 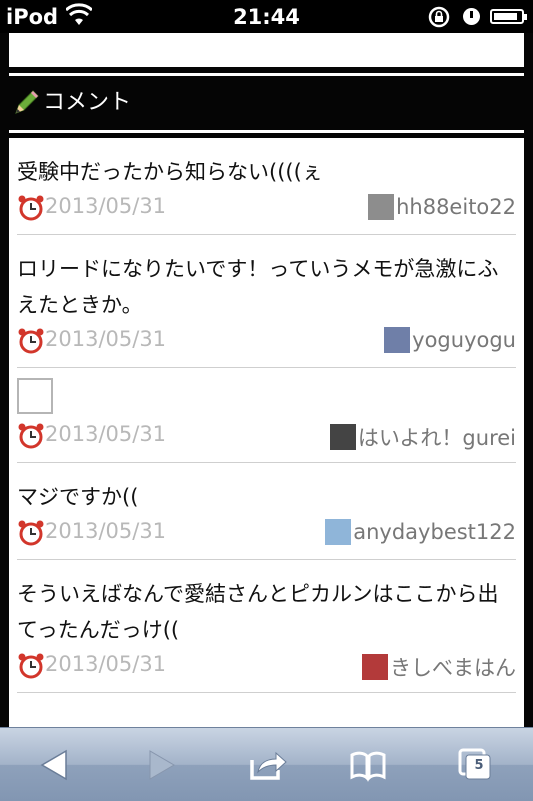 I want to click on comments-section-header: コメント, so click(x=266, y=102).